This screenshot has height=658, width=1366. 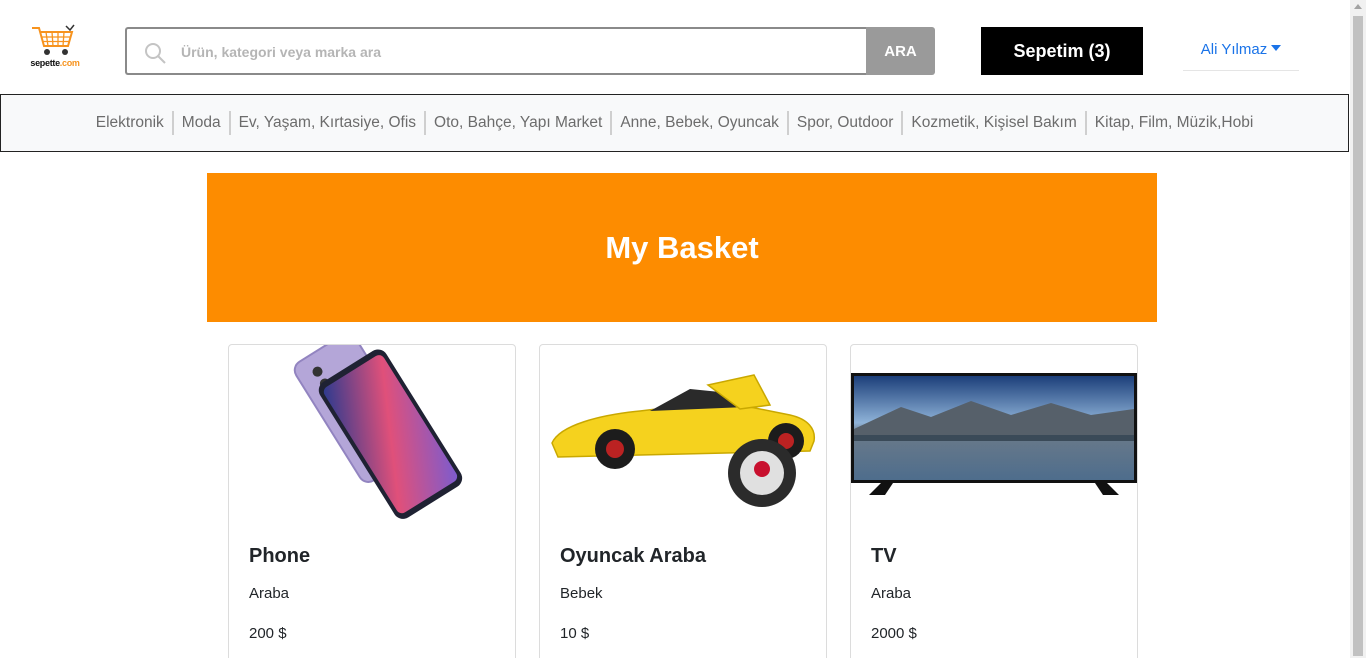 I want to click on product-name: Oyuncak Araba, so click(x=633, y=556).